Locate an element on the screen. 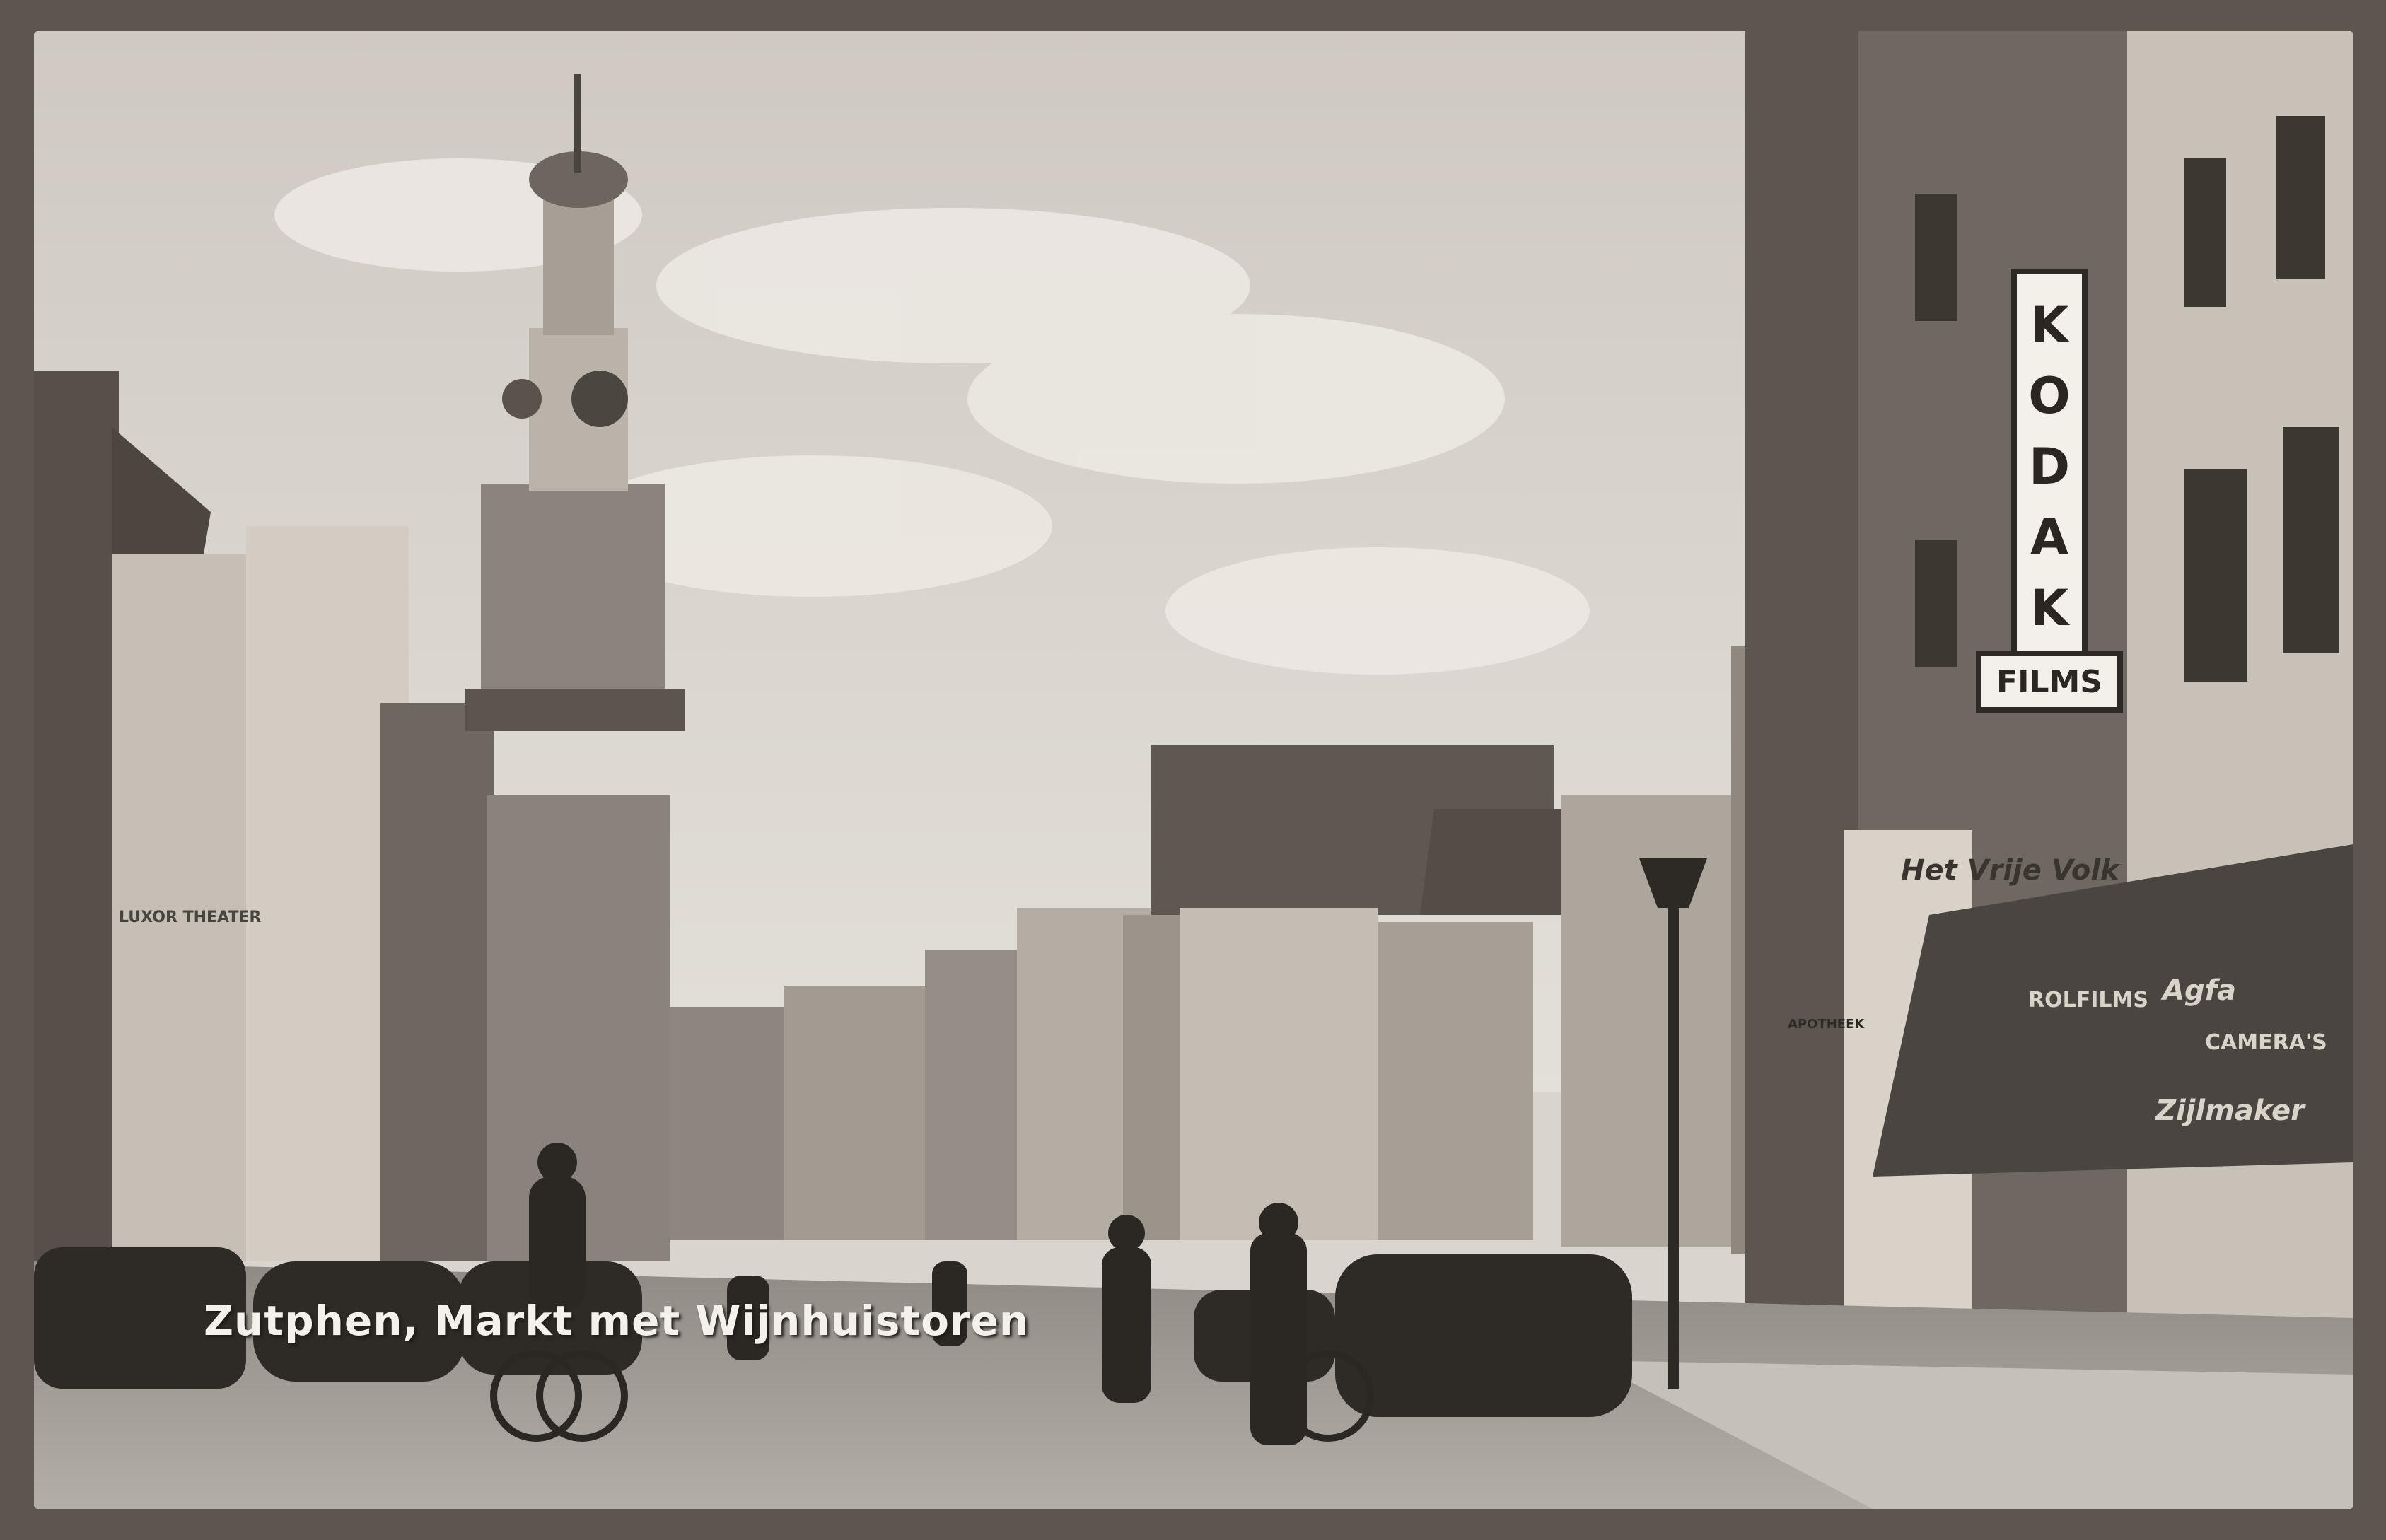 This screenshot has width=2386, height=1540. awning-text-cameras: CAMERA'S is located at coordinates (2266, 1043).